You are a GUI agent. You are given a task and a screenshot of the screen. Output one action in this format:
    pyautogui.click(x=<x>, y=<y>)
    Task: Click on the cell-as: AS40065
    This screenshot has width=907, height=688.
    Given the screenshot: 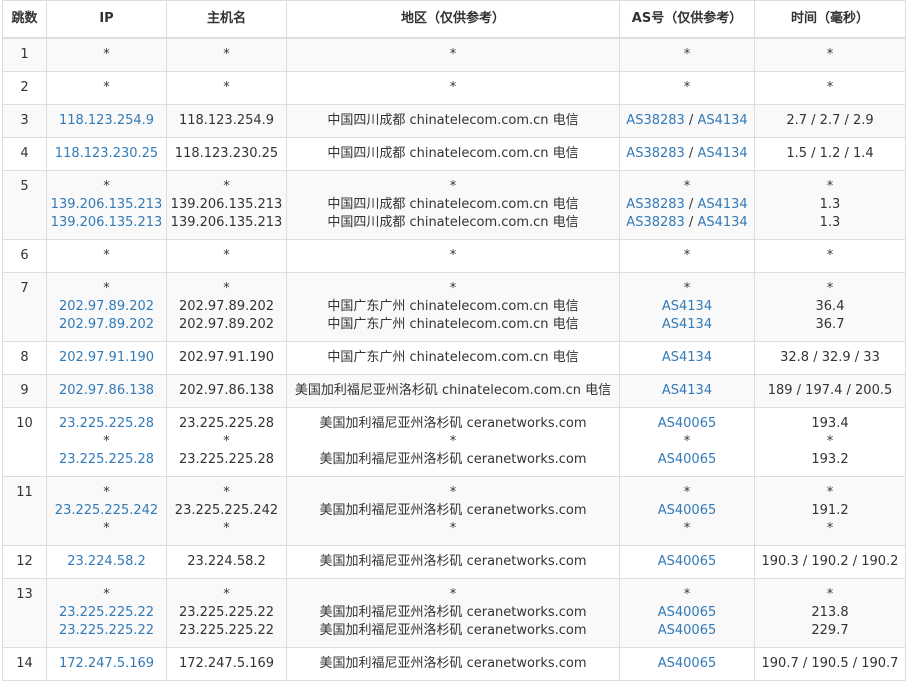 What is the action you would take?
    pyautogui.click(x=687, y=664)
    